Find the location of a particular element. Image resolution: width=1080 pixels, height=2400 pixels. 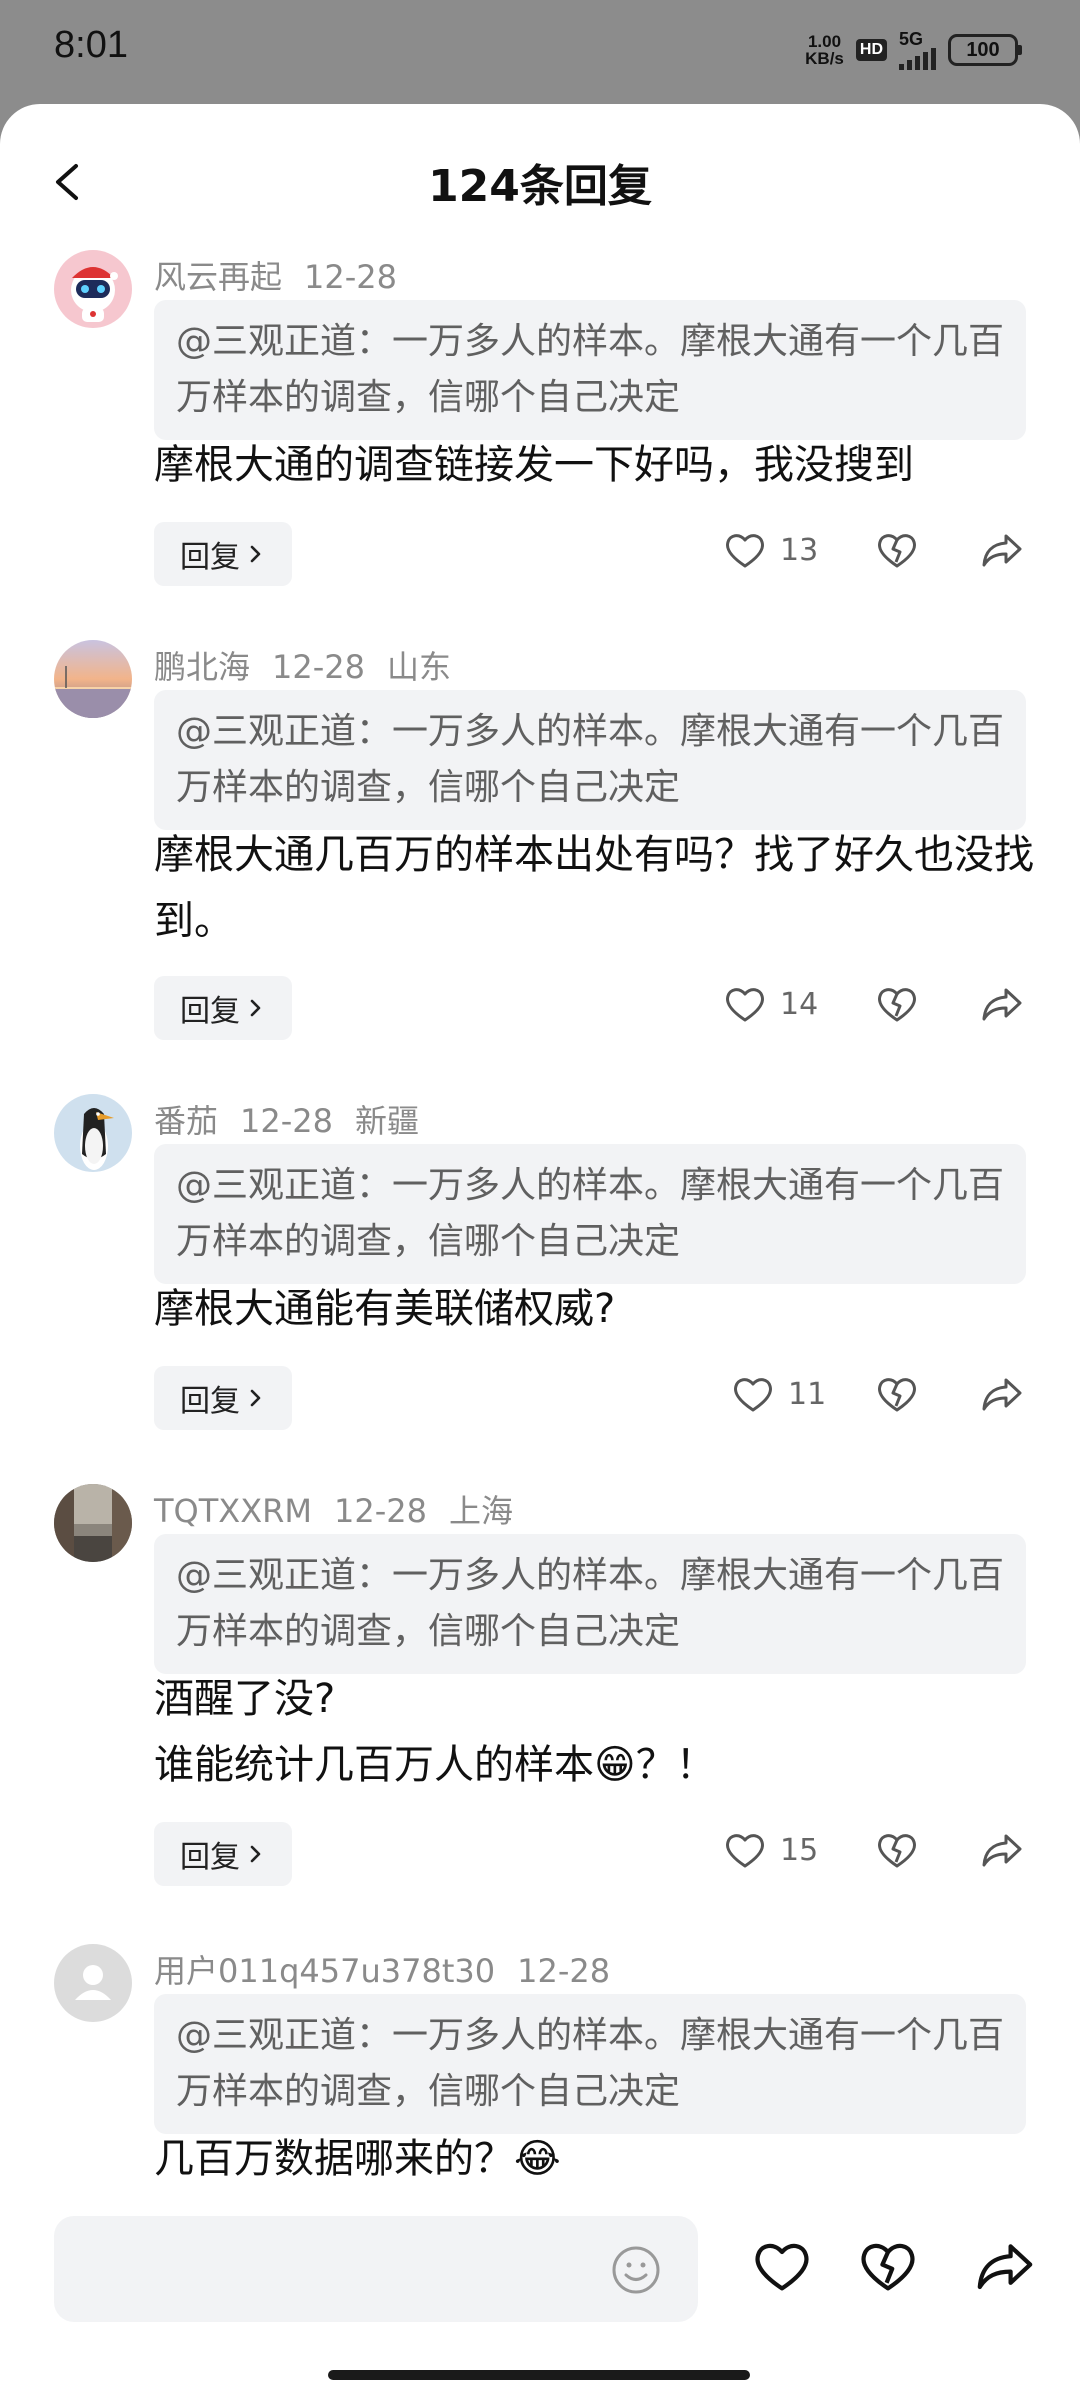

comment-actions: 11 is located at coordinates (540, 1398).